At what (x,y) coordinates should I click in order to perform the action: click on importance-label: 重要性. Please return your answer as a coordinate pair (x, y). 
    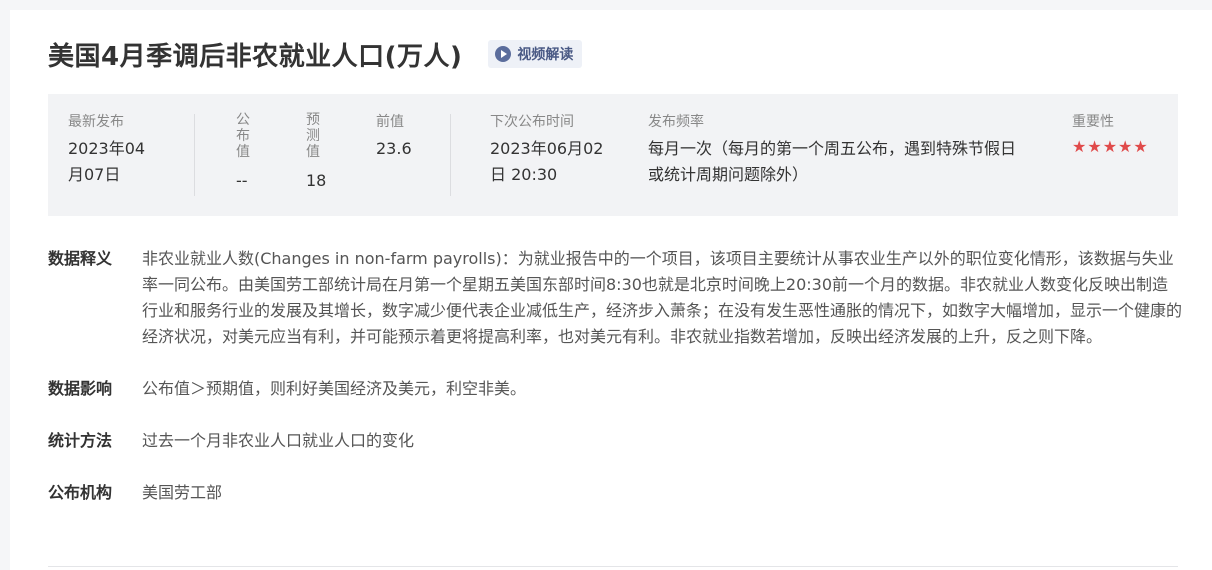
    Looking at the image, I should click on (1093, 122).